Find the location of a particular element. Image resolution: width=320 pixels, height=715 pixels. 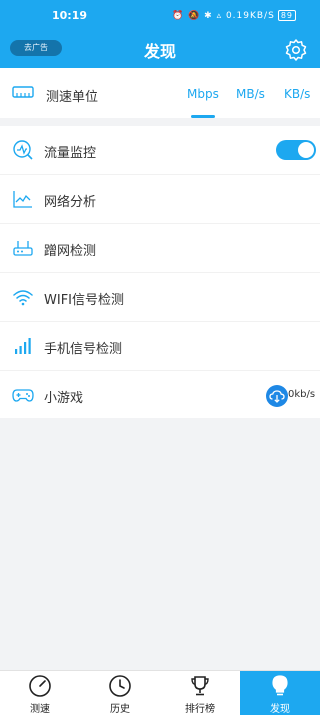

tab-history: 历史 is located at coordinates (120, 693).